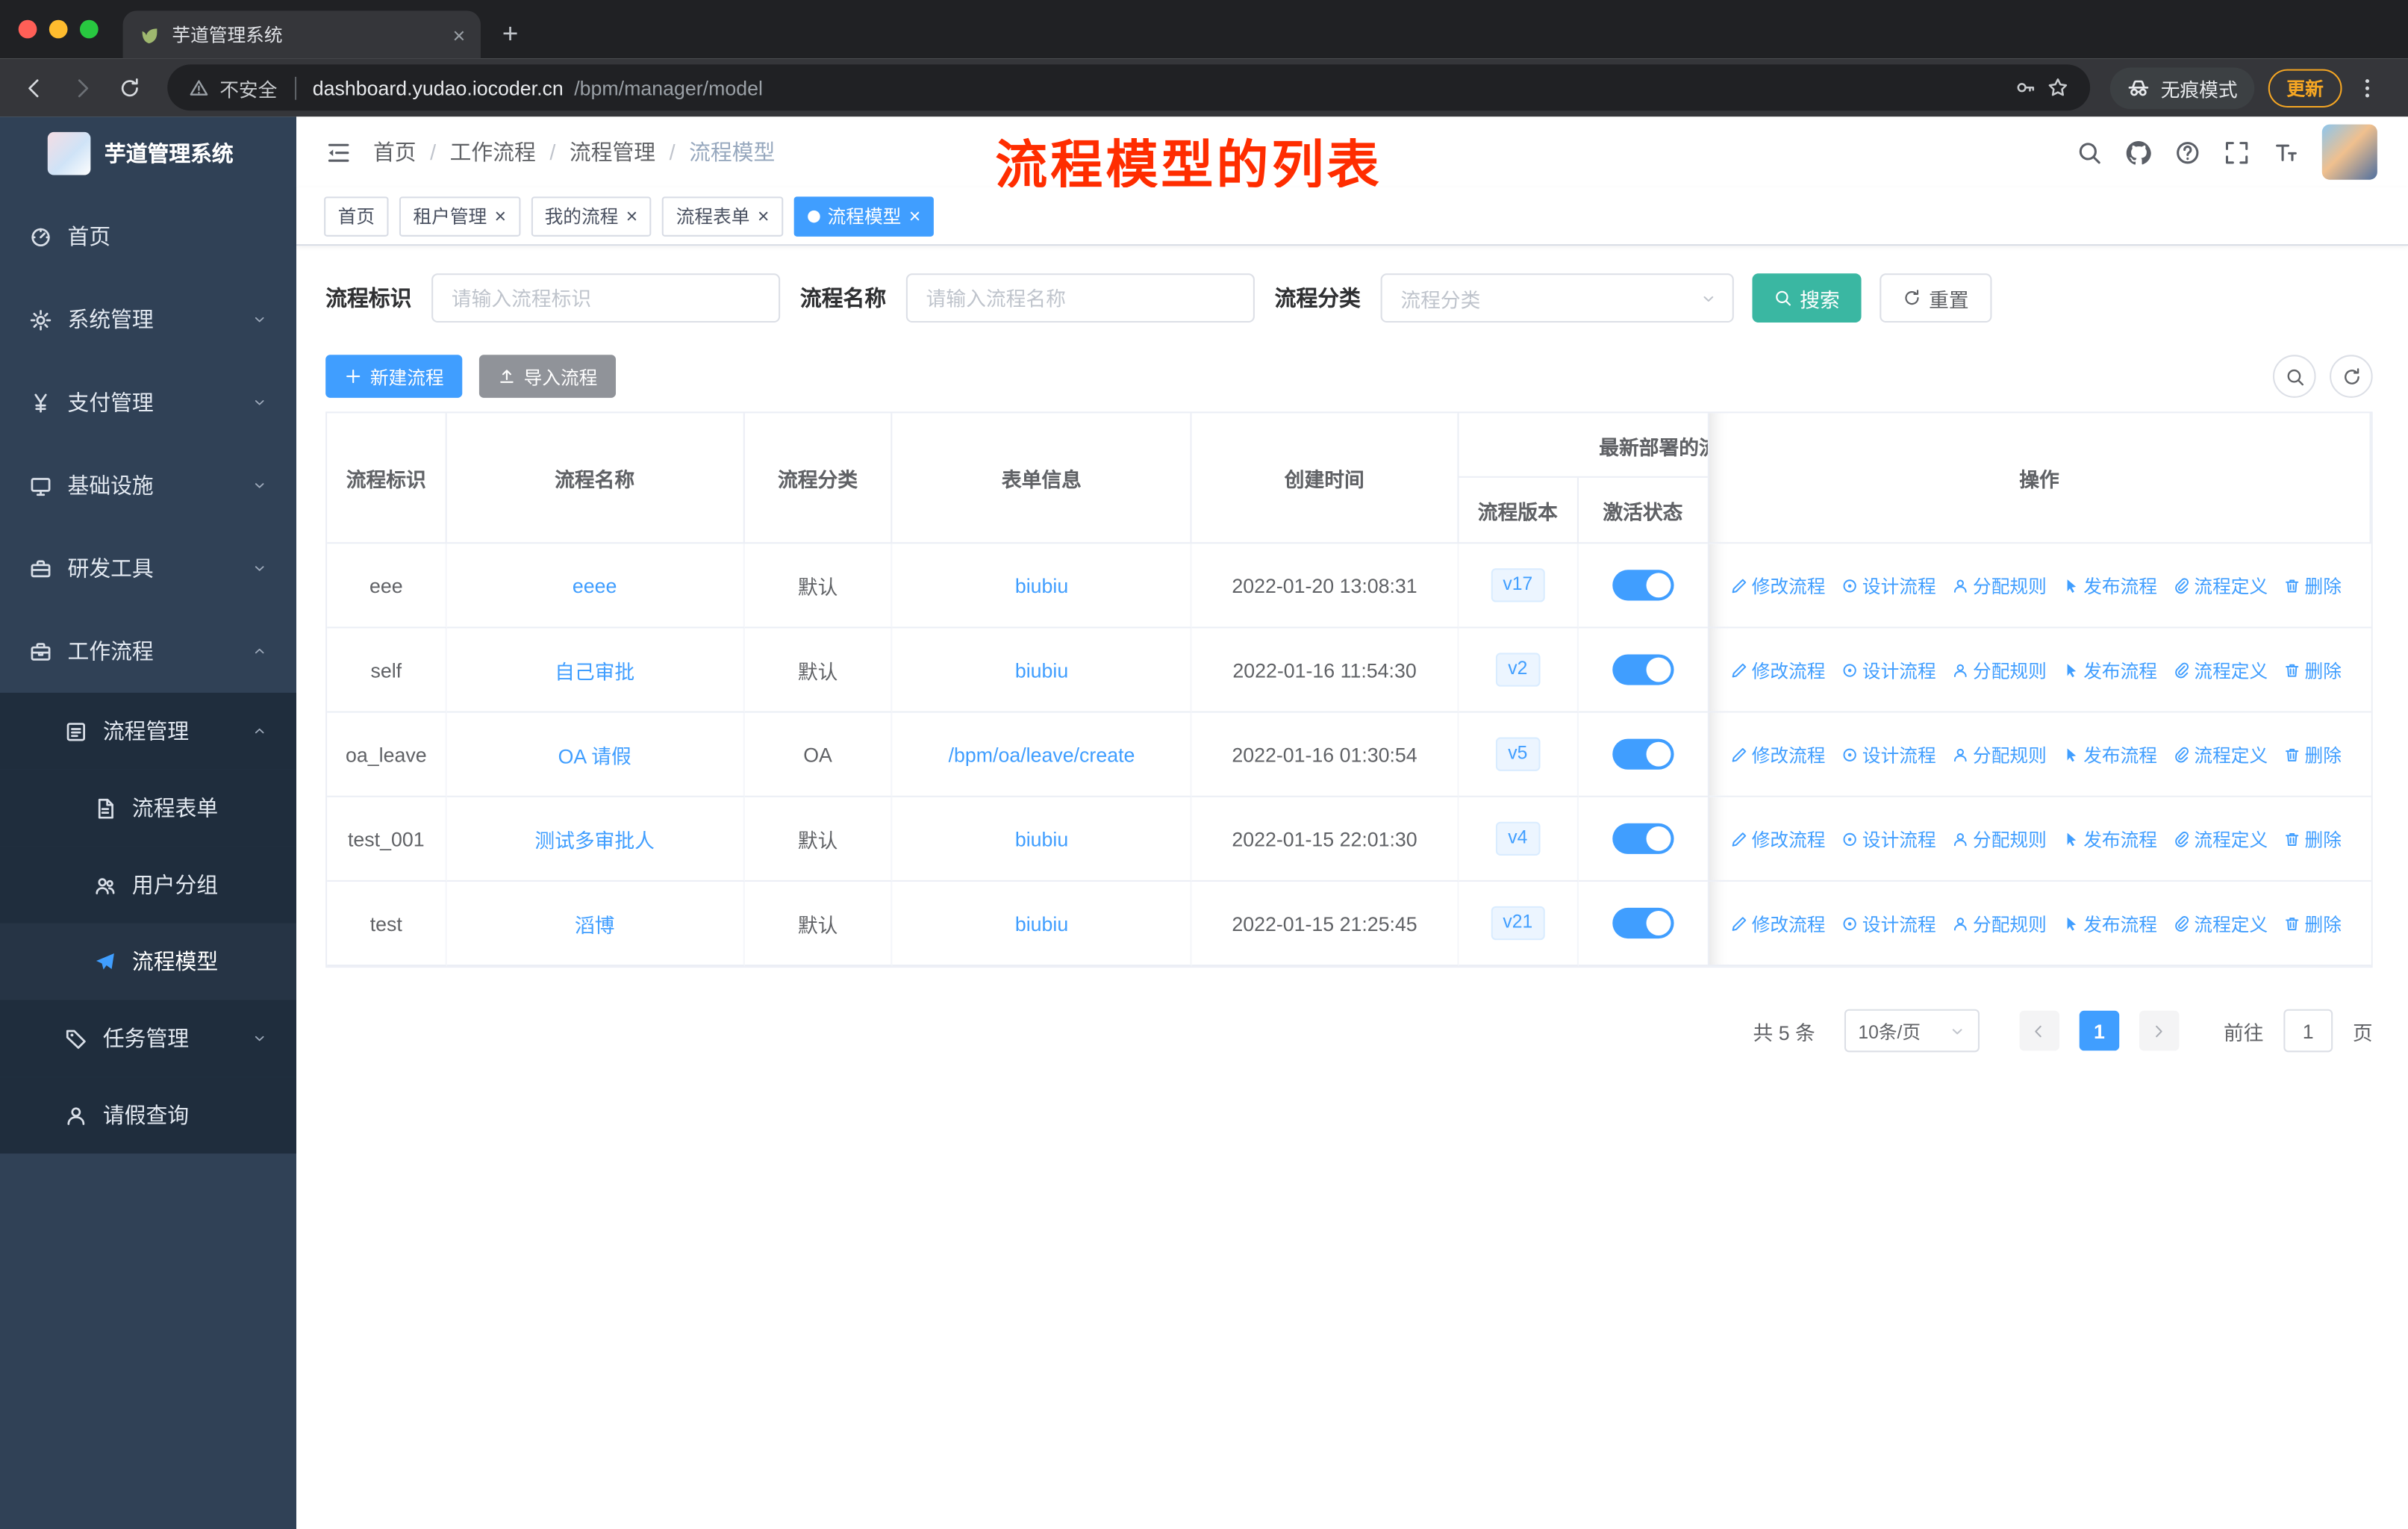 This screenshot has height=1529, width=2408. What do you see at coordinates (2039, 1030) in the screenshot?
I see `prev-page-button` at bounding box center [2039, 1030].